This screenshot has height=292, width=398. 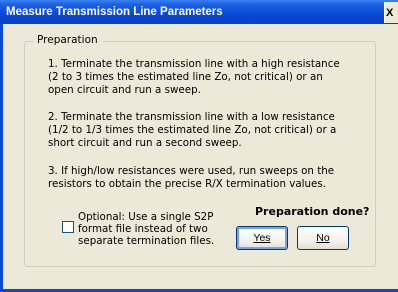 I want to click on yes-button-label: Yes, so click(x=262, y=238).